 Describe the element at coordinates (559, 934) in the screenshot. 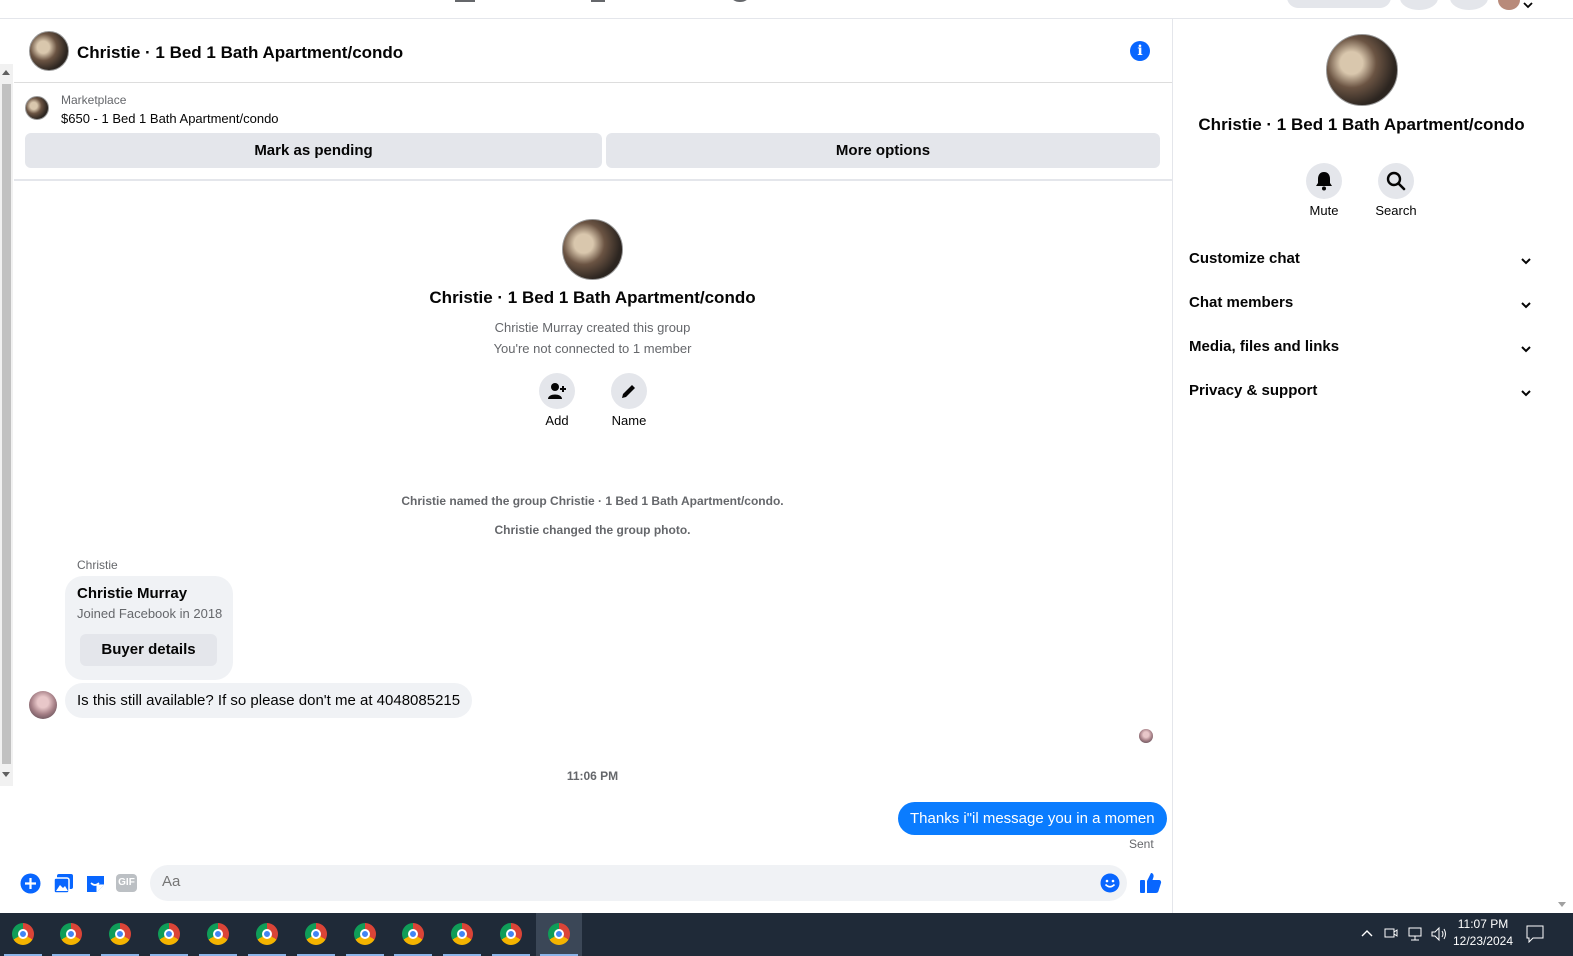

I see `chrome-taskbar-icon-active` at that location.